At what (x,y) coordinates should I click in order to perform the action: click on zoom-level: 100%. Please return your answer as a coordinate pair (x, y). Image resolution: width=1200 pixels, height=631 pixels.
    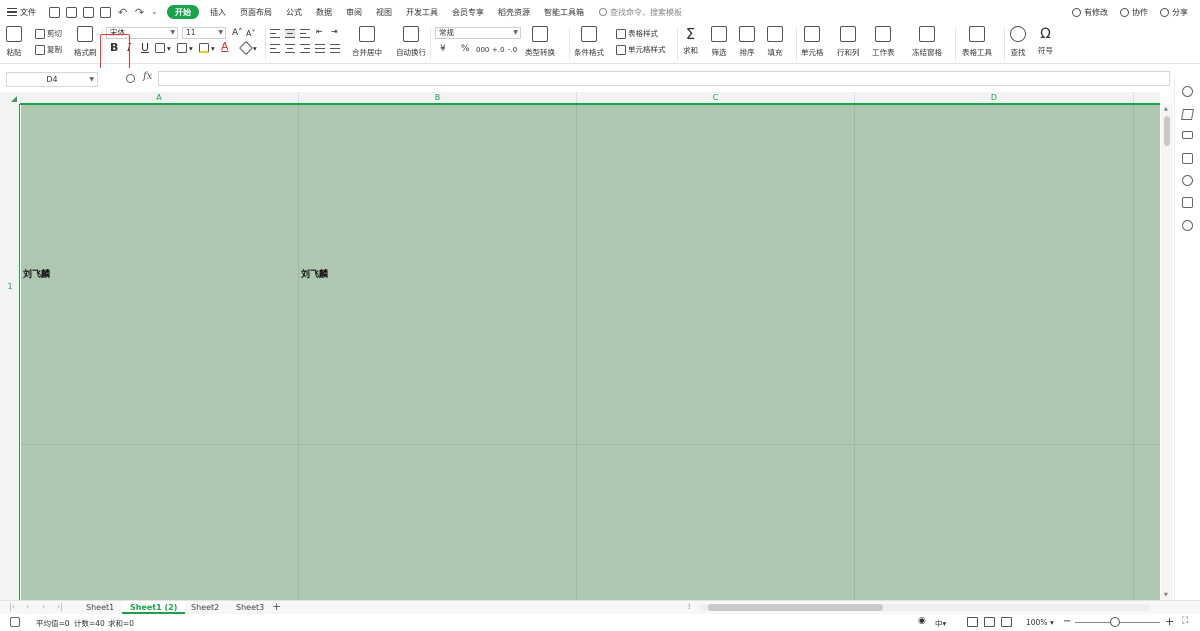
    Looking at the image, I should click on (1036, 622).